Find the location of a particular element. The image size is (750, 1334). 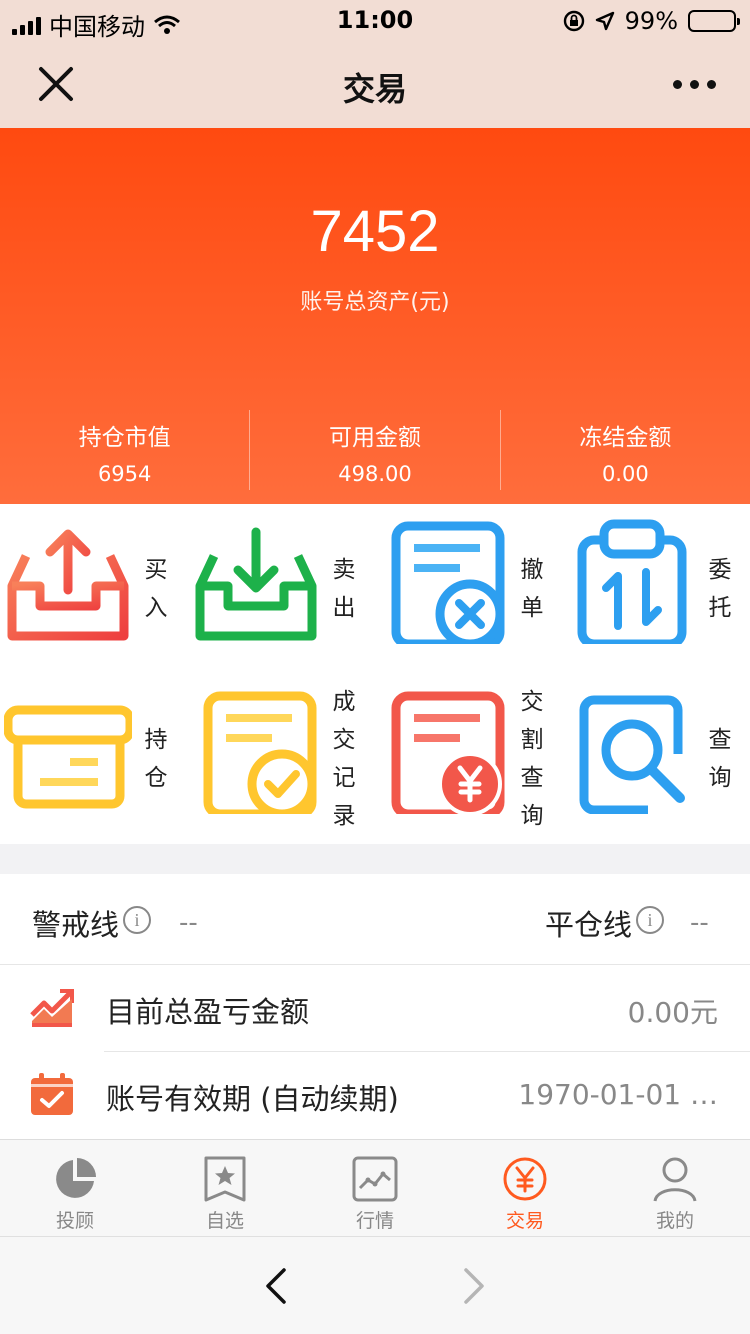

sell-tray-icon is located at coordinates (256, 584).